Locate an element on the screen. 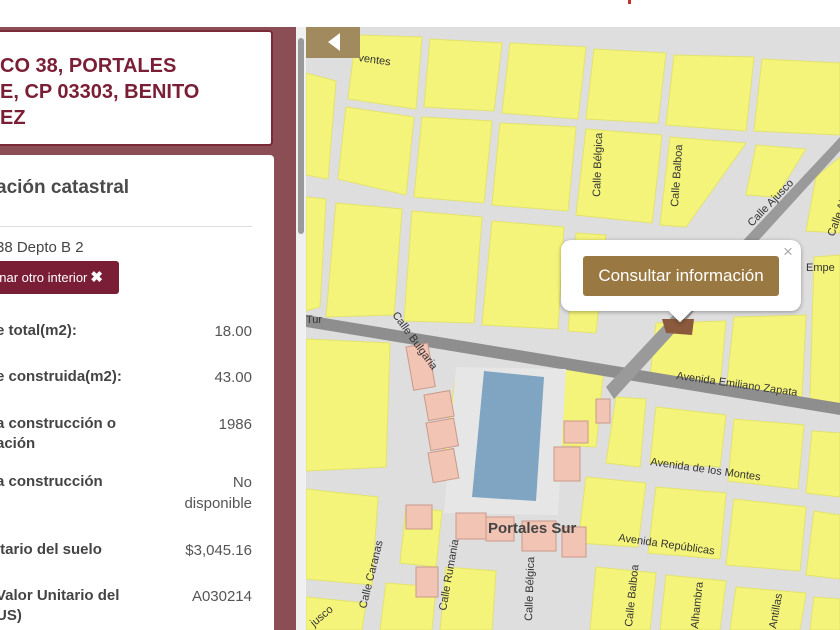 The image size is (840, 630). row-label-line: e total(m2): is located at coordinates (38, 330).